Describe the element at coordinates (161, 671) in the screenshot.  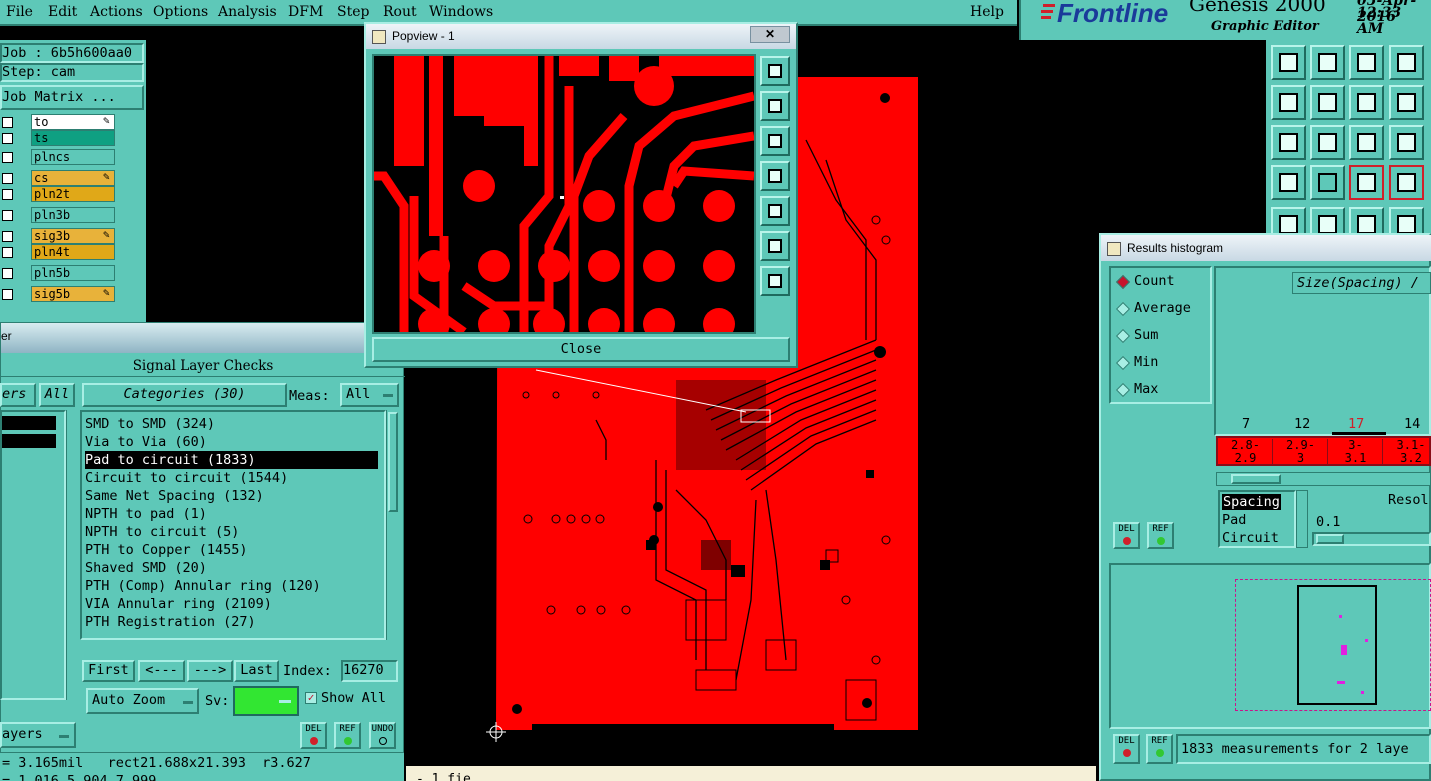
I see `previous-button: <---` at that location.